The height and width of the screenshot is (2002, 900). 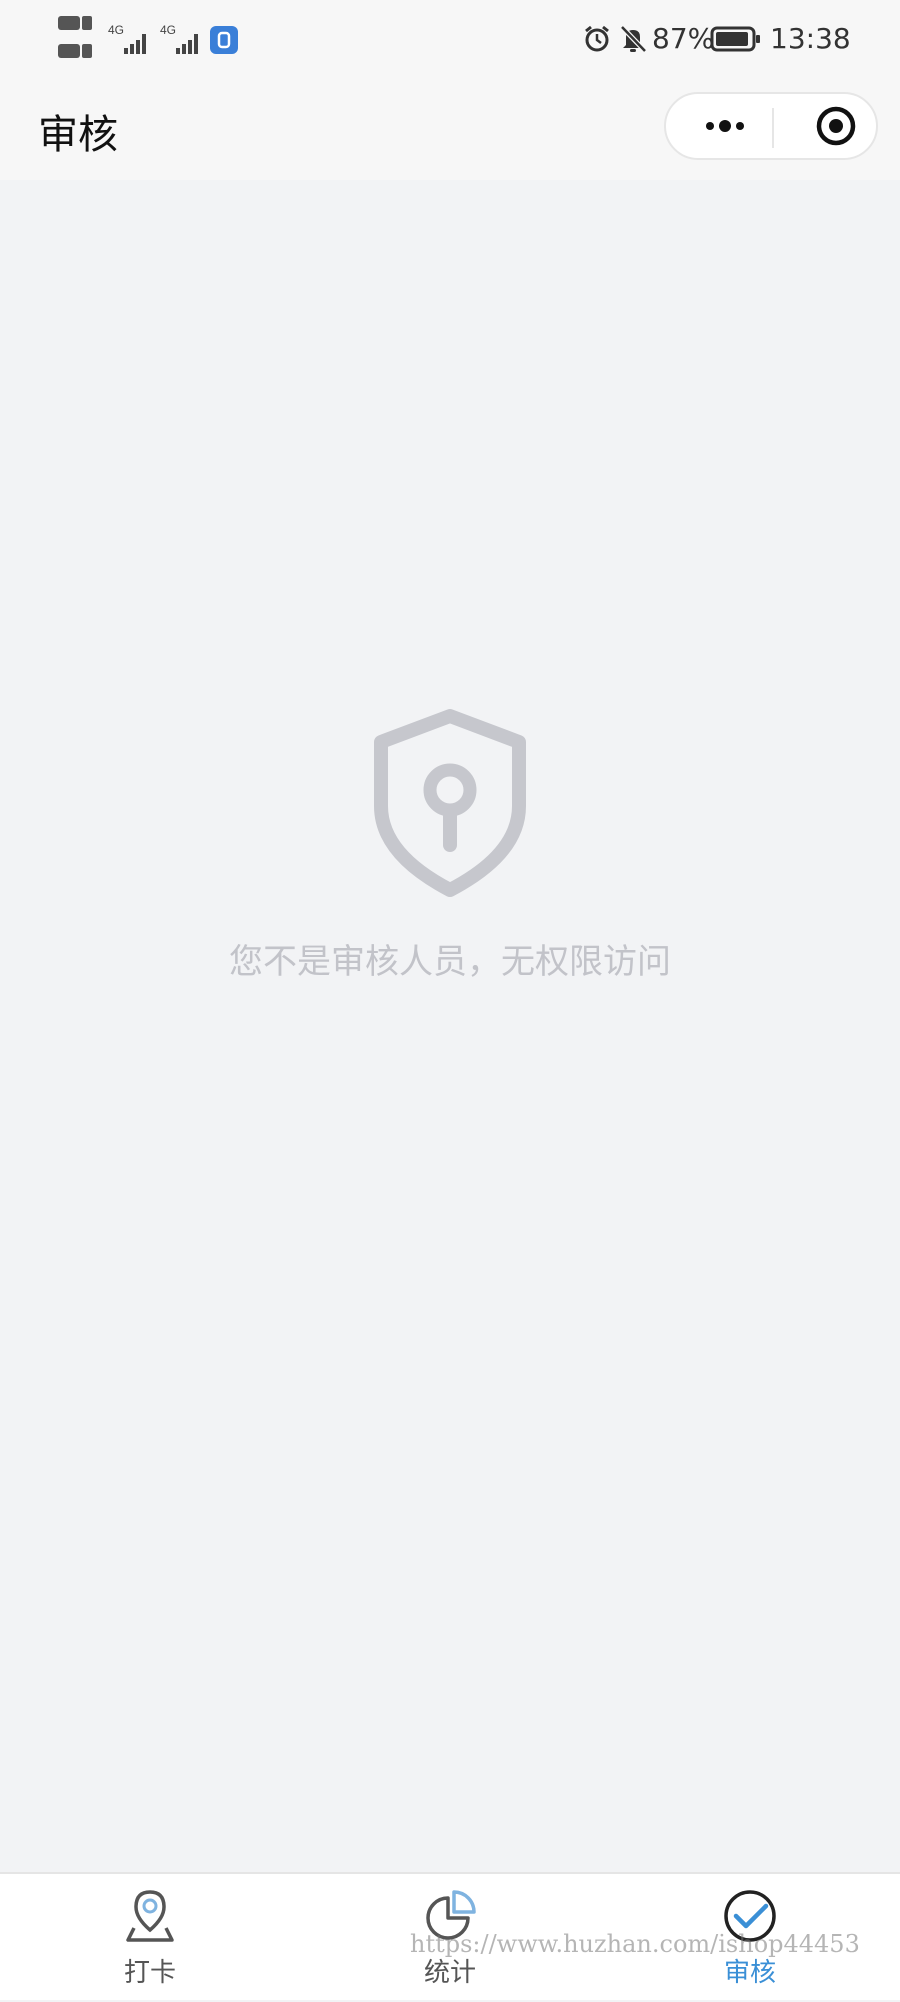 I want to click on location-pin-icon, so click(x=150, y=1916).